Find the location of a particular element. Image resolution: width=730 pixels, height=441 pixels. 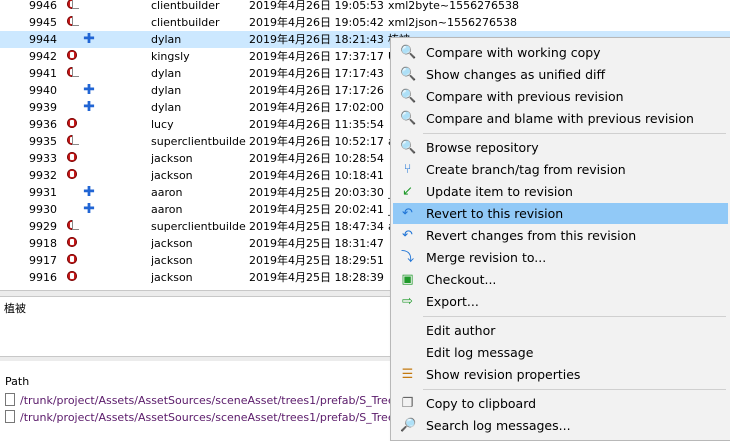

revision-number: 9944 is located at coordinates (43, 39).